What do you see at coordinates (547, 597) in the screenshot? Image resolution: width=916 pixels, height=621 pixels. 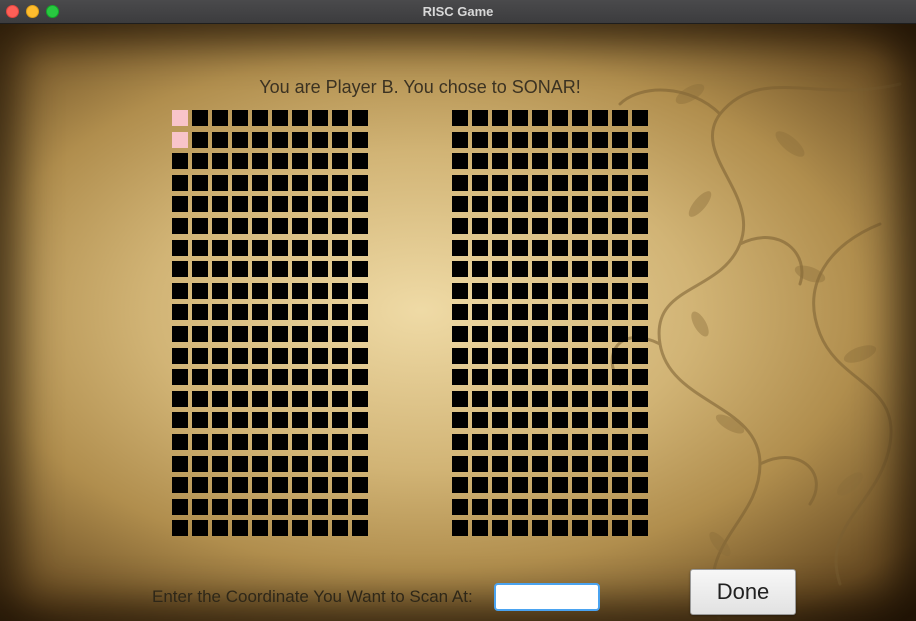 I see `scan-coordinate-input` at bounding box center [547, 597].